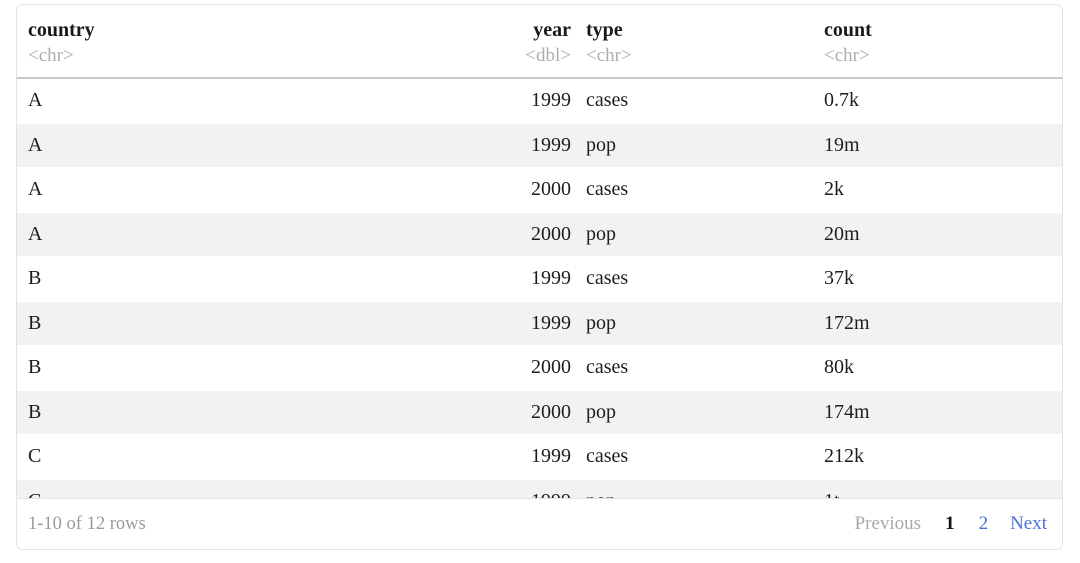 Image resolution: width=1080 pixels, height=563 pixels. I want to click on pagination-next-button: Next, so click(1025, 524).